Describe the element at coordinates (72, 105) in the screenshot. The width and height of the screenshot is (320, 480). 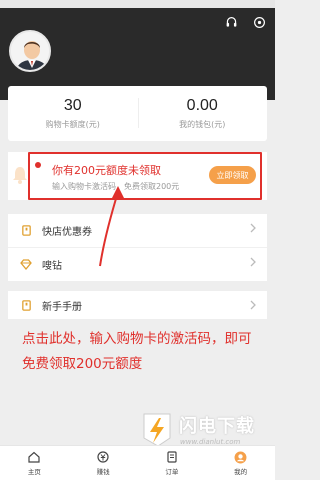
I see `stat-value: 30` at that location.